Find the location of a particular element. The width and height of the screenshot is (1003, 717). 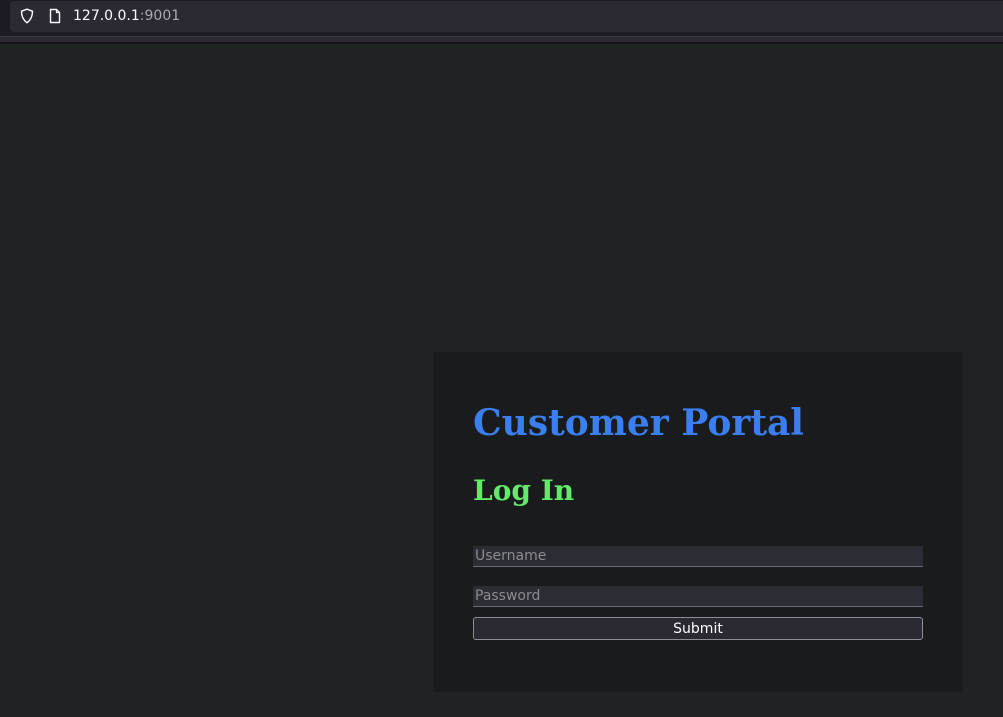

toolbar-divider is located at coordinates (501, 40).